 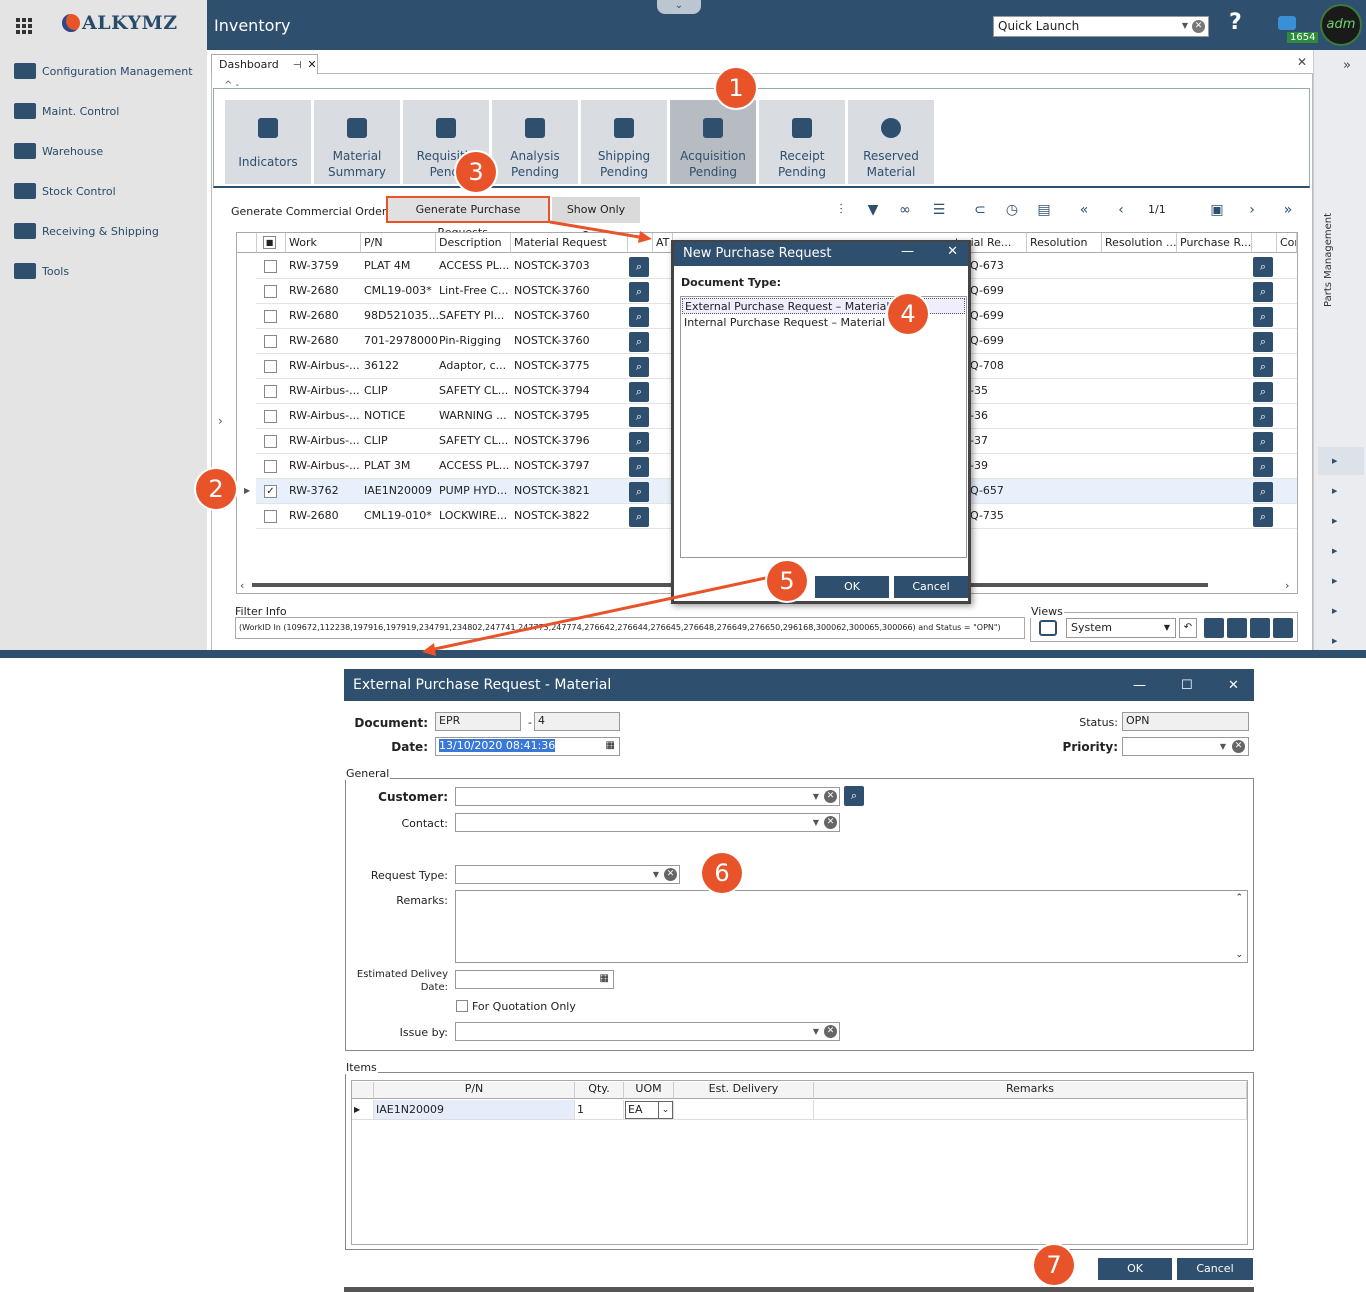 I want to click on step-marker-2: 2, so click(x=216, y=489).